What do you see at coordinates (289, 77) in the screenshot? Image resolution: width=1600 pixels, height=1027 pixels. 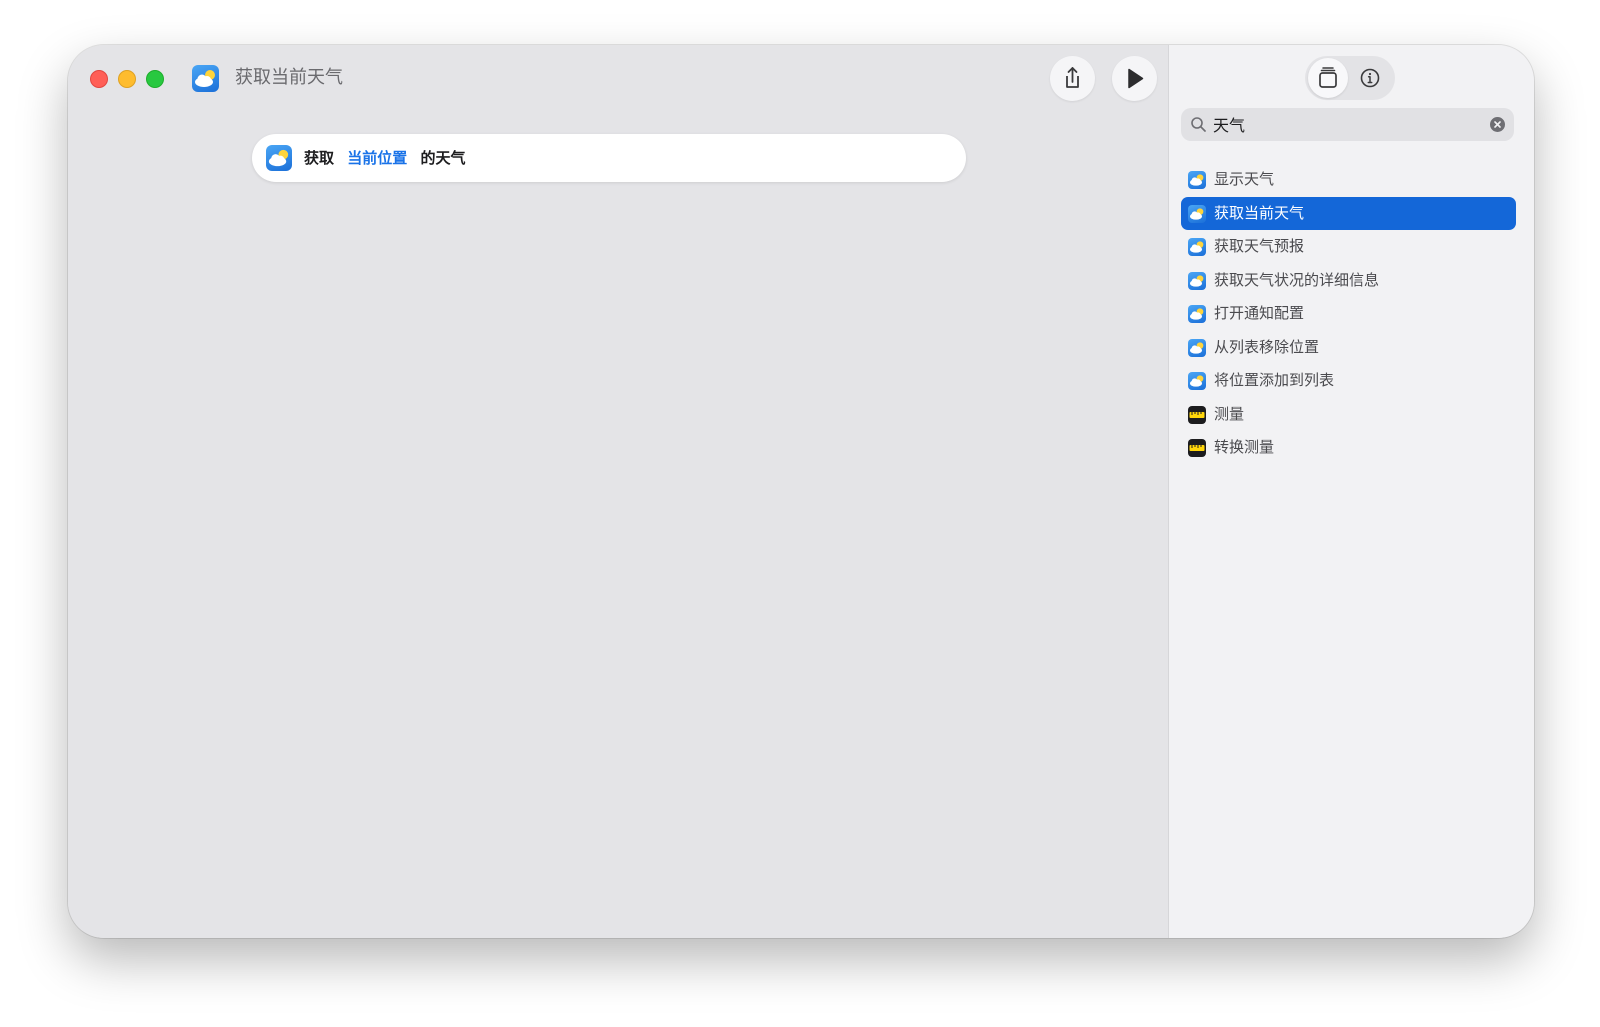 I see `window-title: 获取当前天气` at bounding box center [289, 77].